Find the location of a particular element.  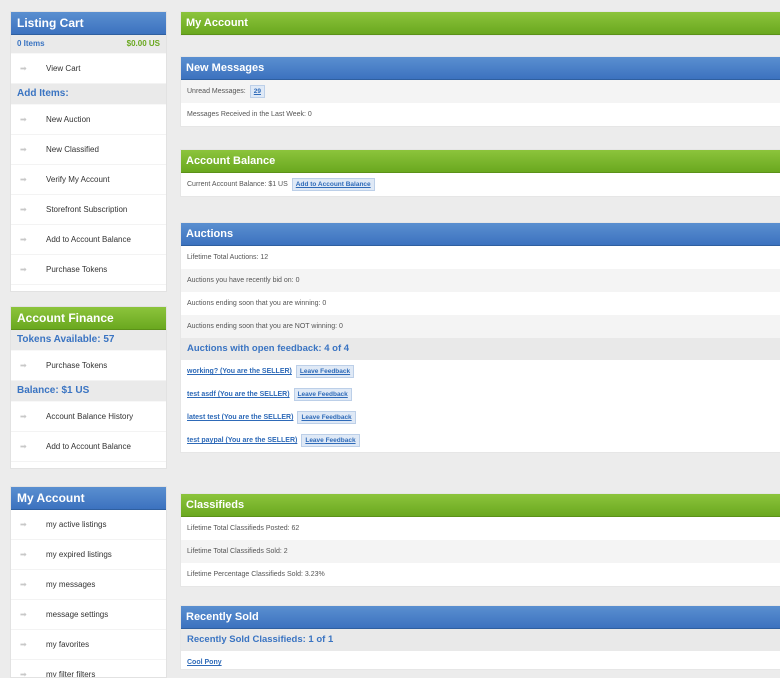

sidebar-item-favorites: ➡ my favorites is located at coordinates (88, 645).